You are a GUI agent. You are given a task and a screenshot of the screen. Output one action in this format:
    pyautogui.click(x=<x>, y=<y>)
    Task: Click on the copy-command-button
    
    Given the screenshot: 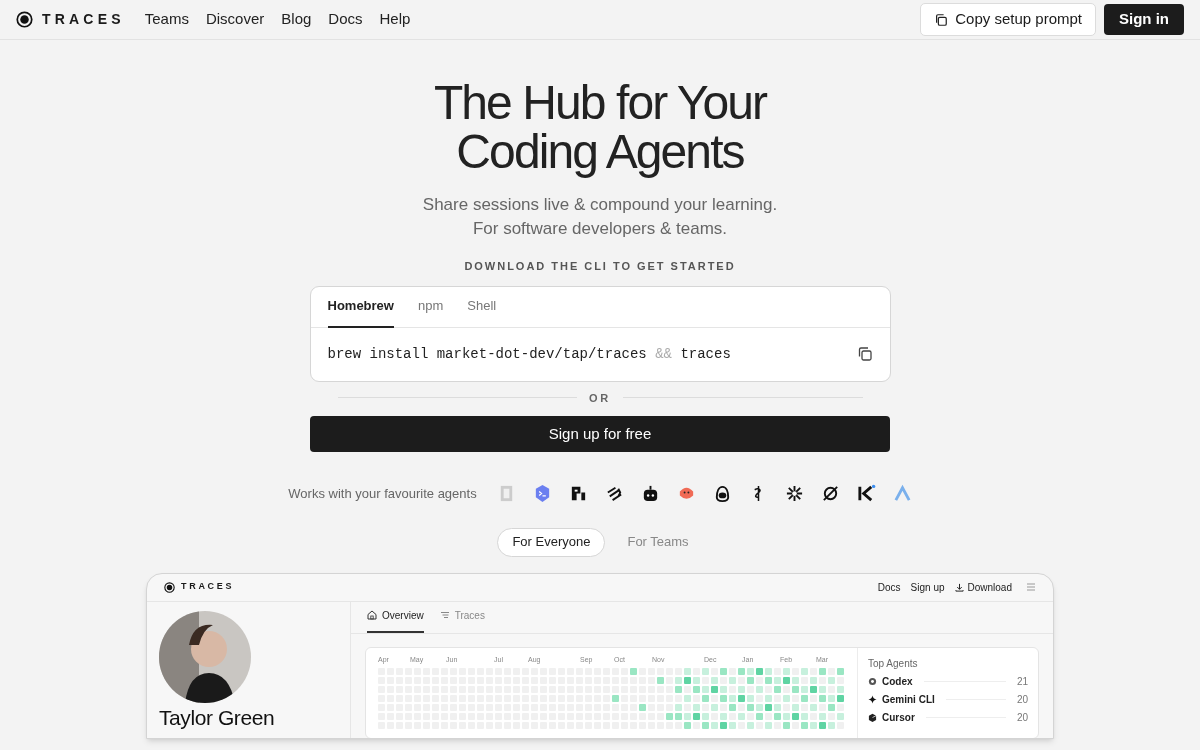 What is the action you would take?
    pyautogui.click(x=864, y=354)
    